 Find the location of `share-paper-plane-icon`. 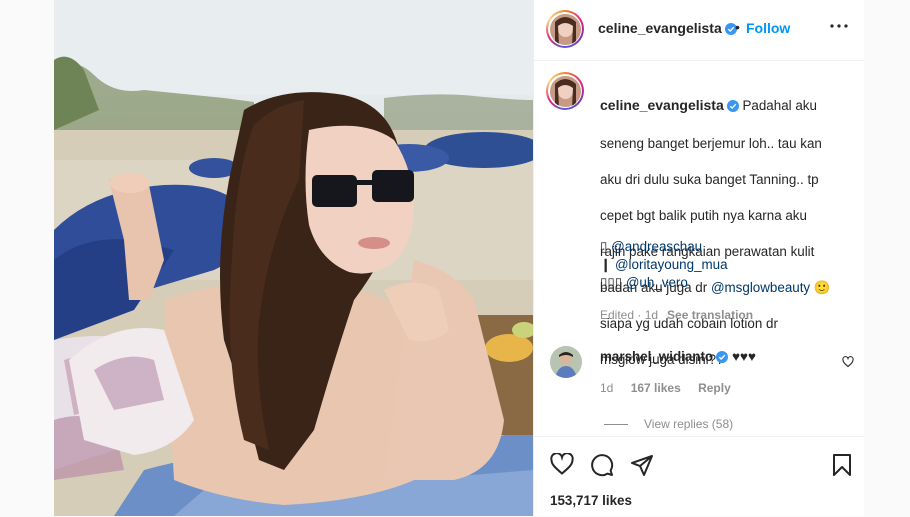

share-paper-plane-icon is located at coordinates (642, 465).